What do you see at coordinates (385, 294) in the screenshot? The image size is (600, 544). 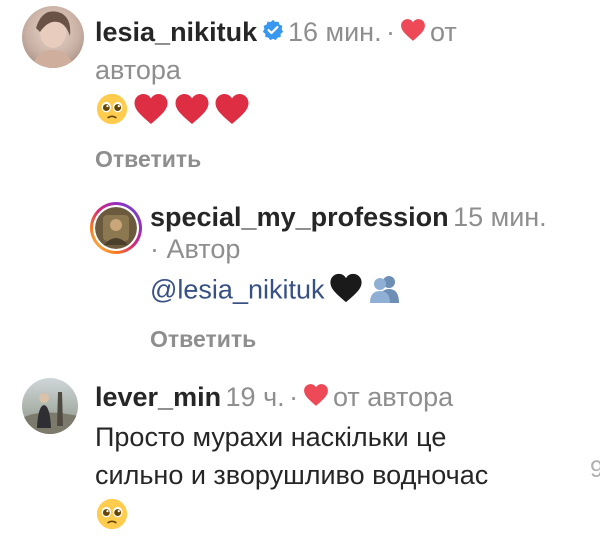 I see `busts-in-silhouette-emoji-icon` at bounding box center [385, 294].